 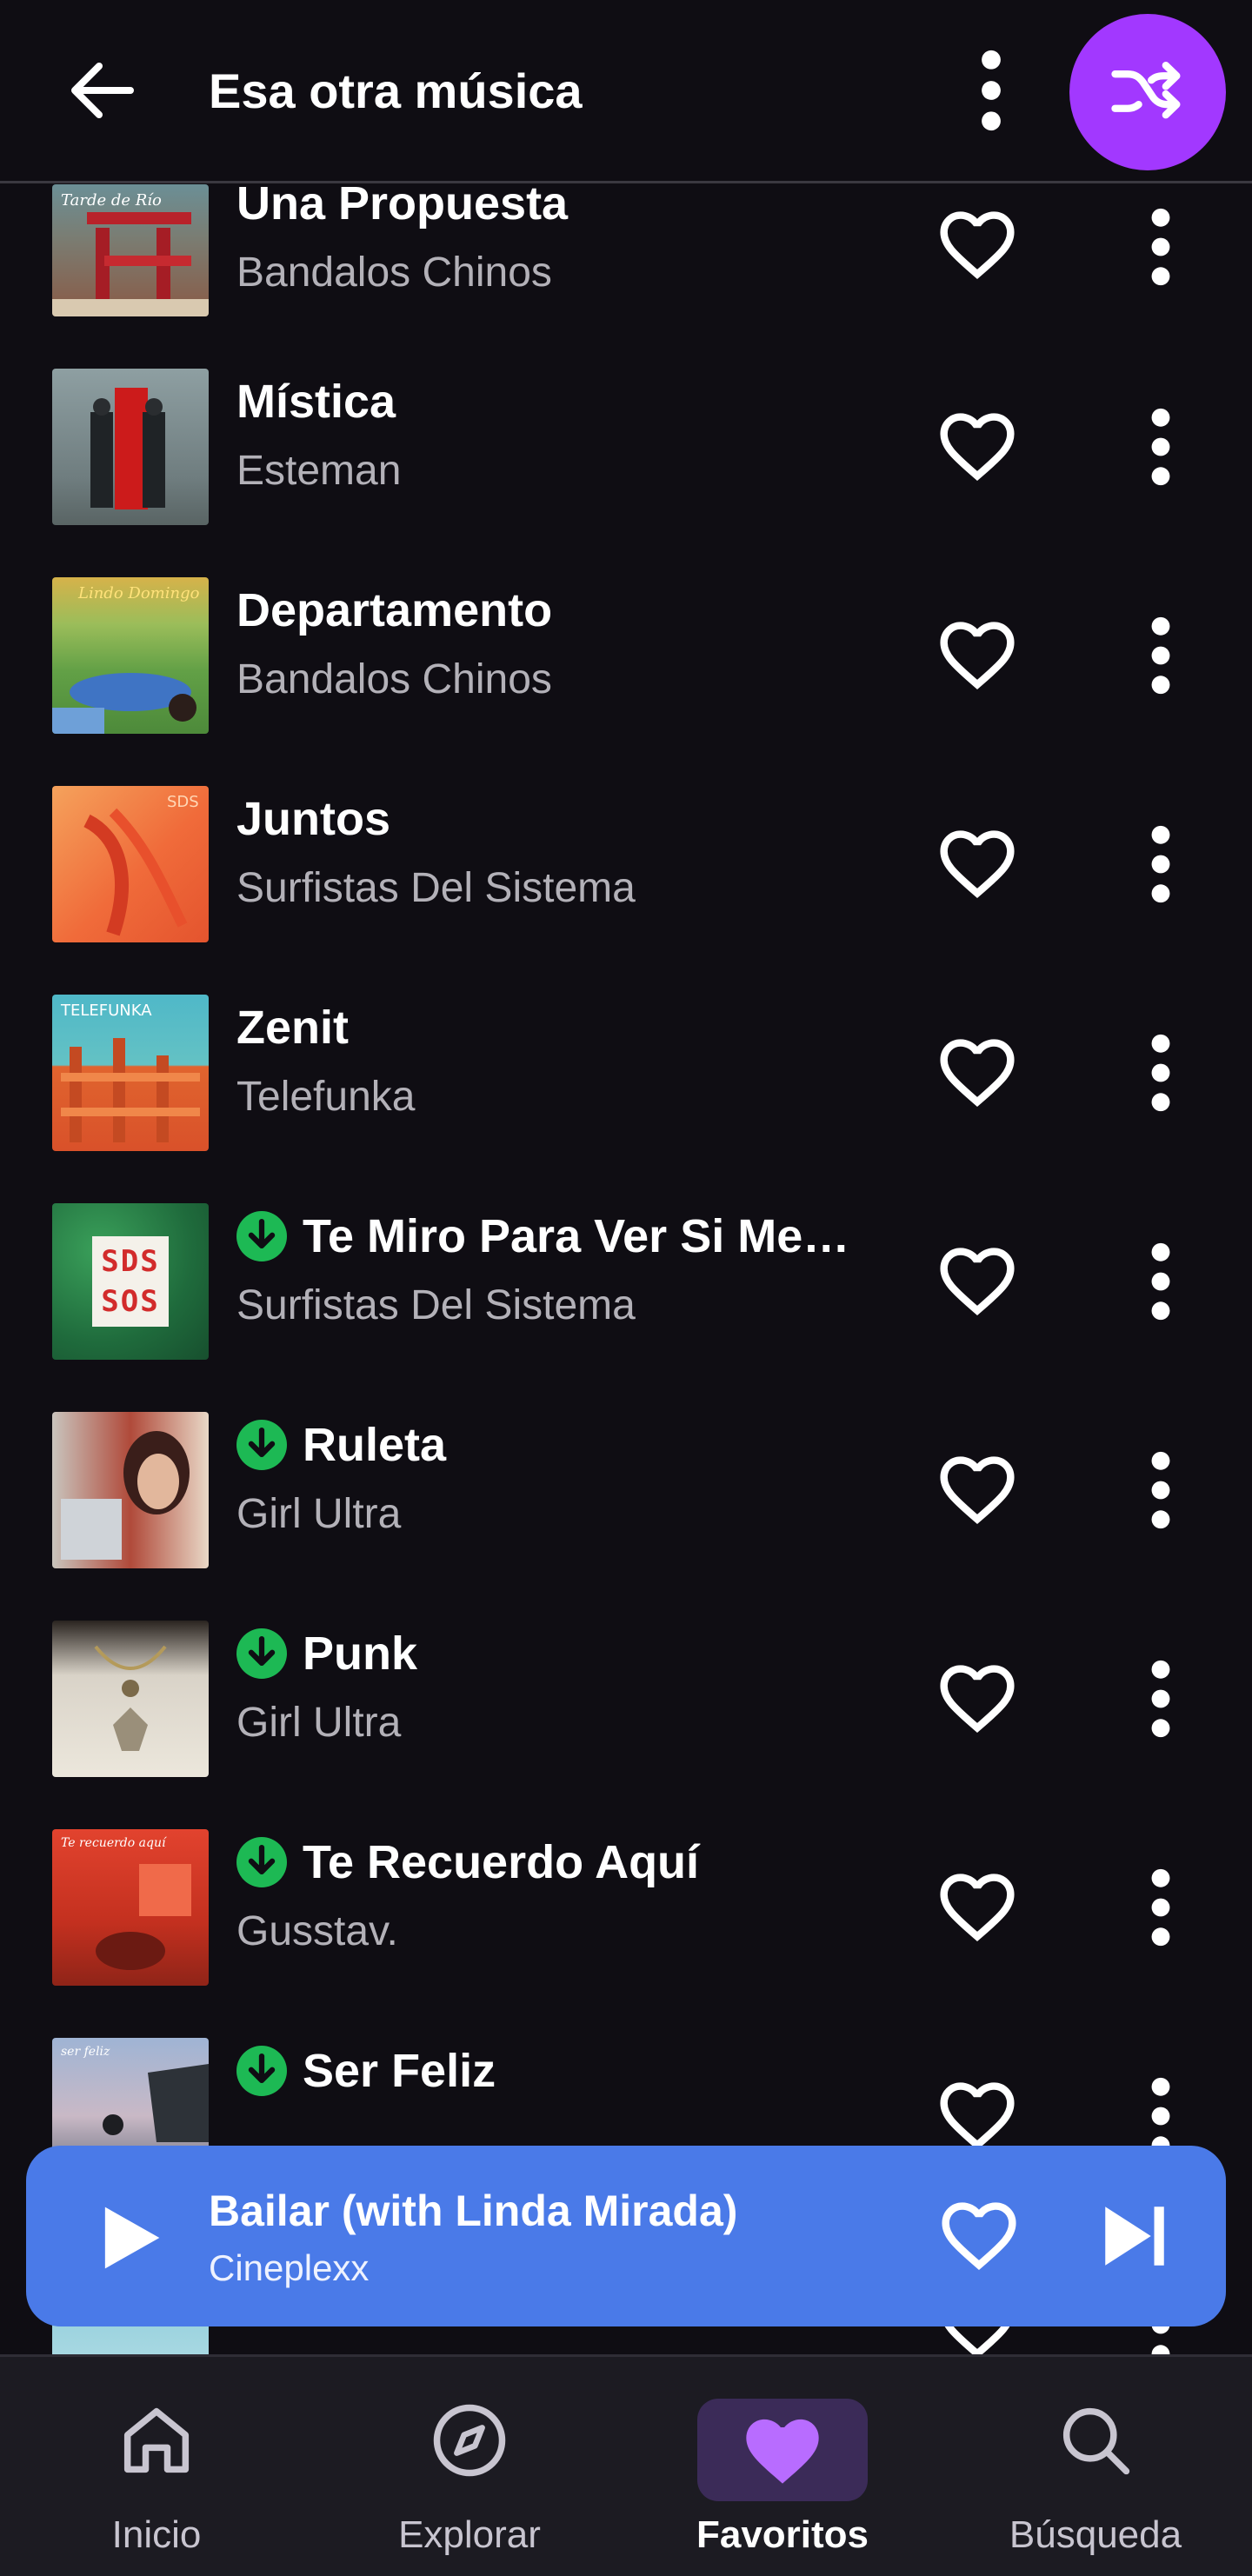 I want to click on list-item: Mística Esteman, so click(x=626, y=473).